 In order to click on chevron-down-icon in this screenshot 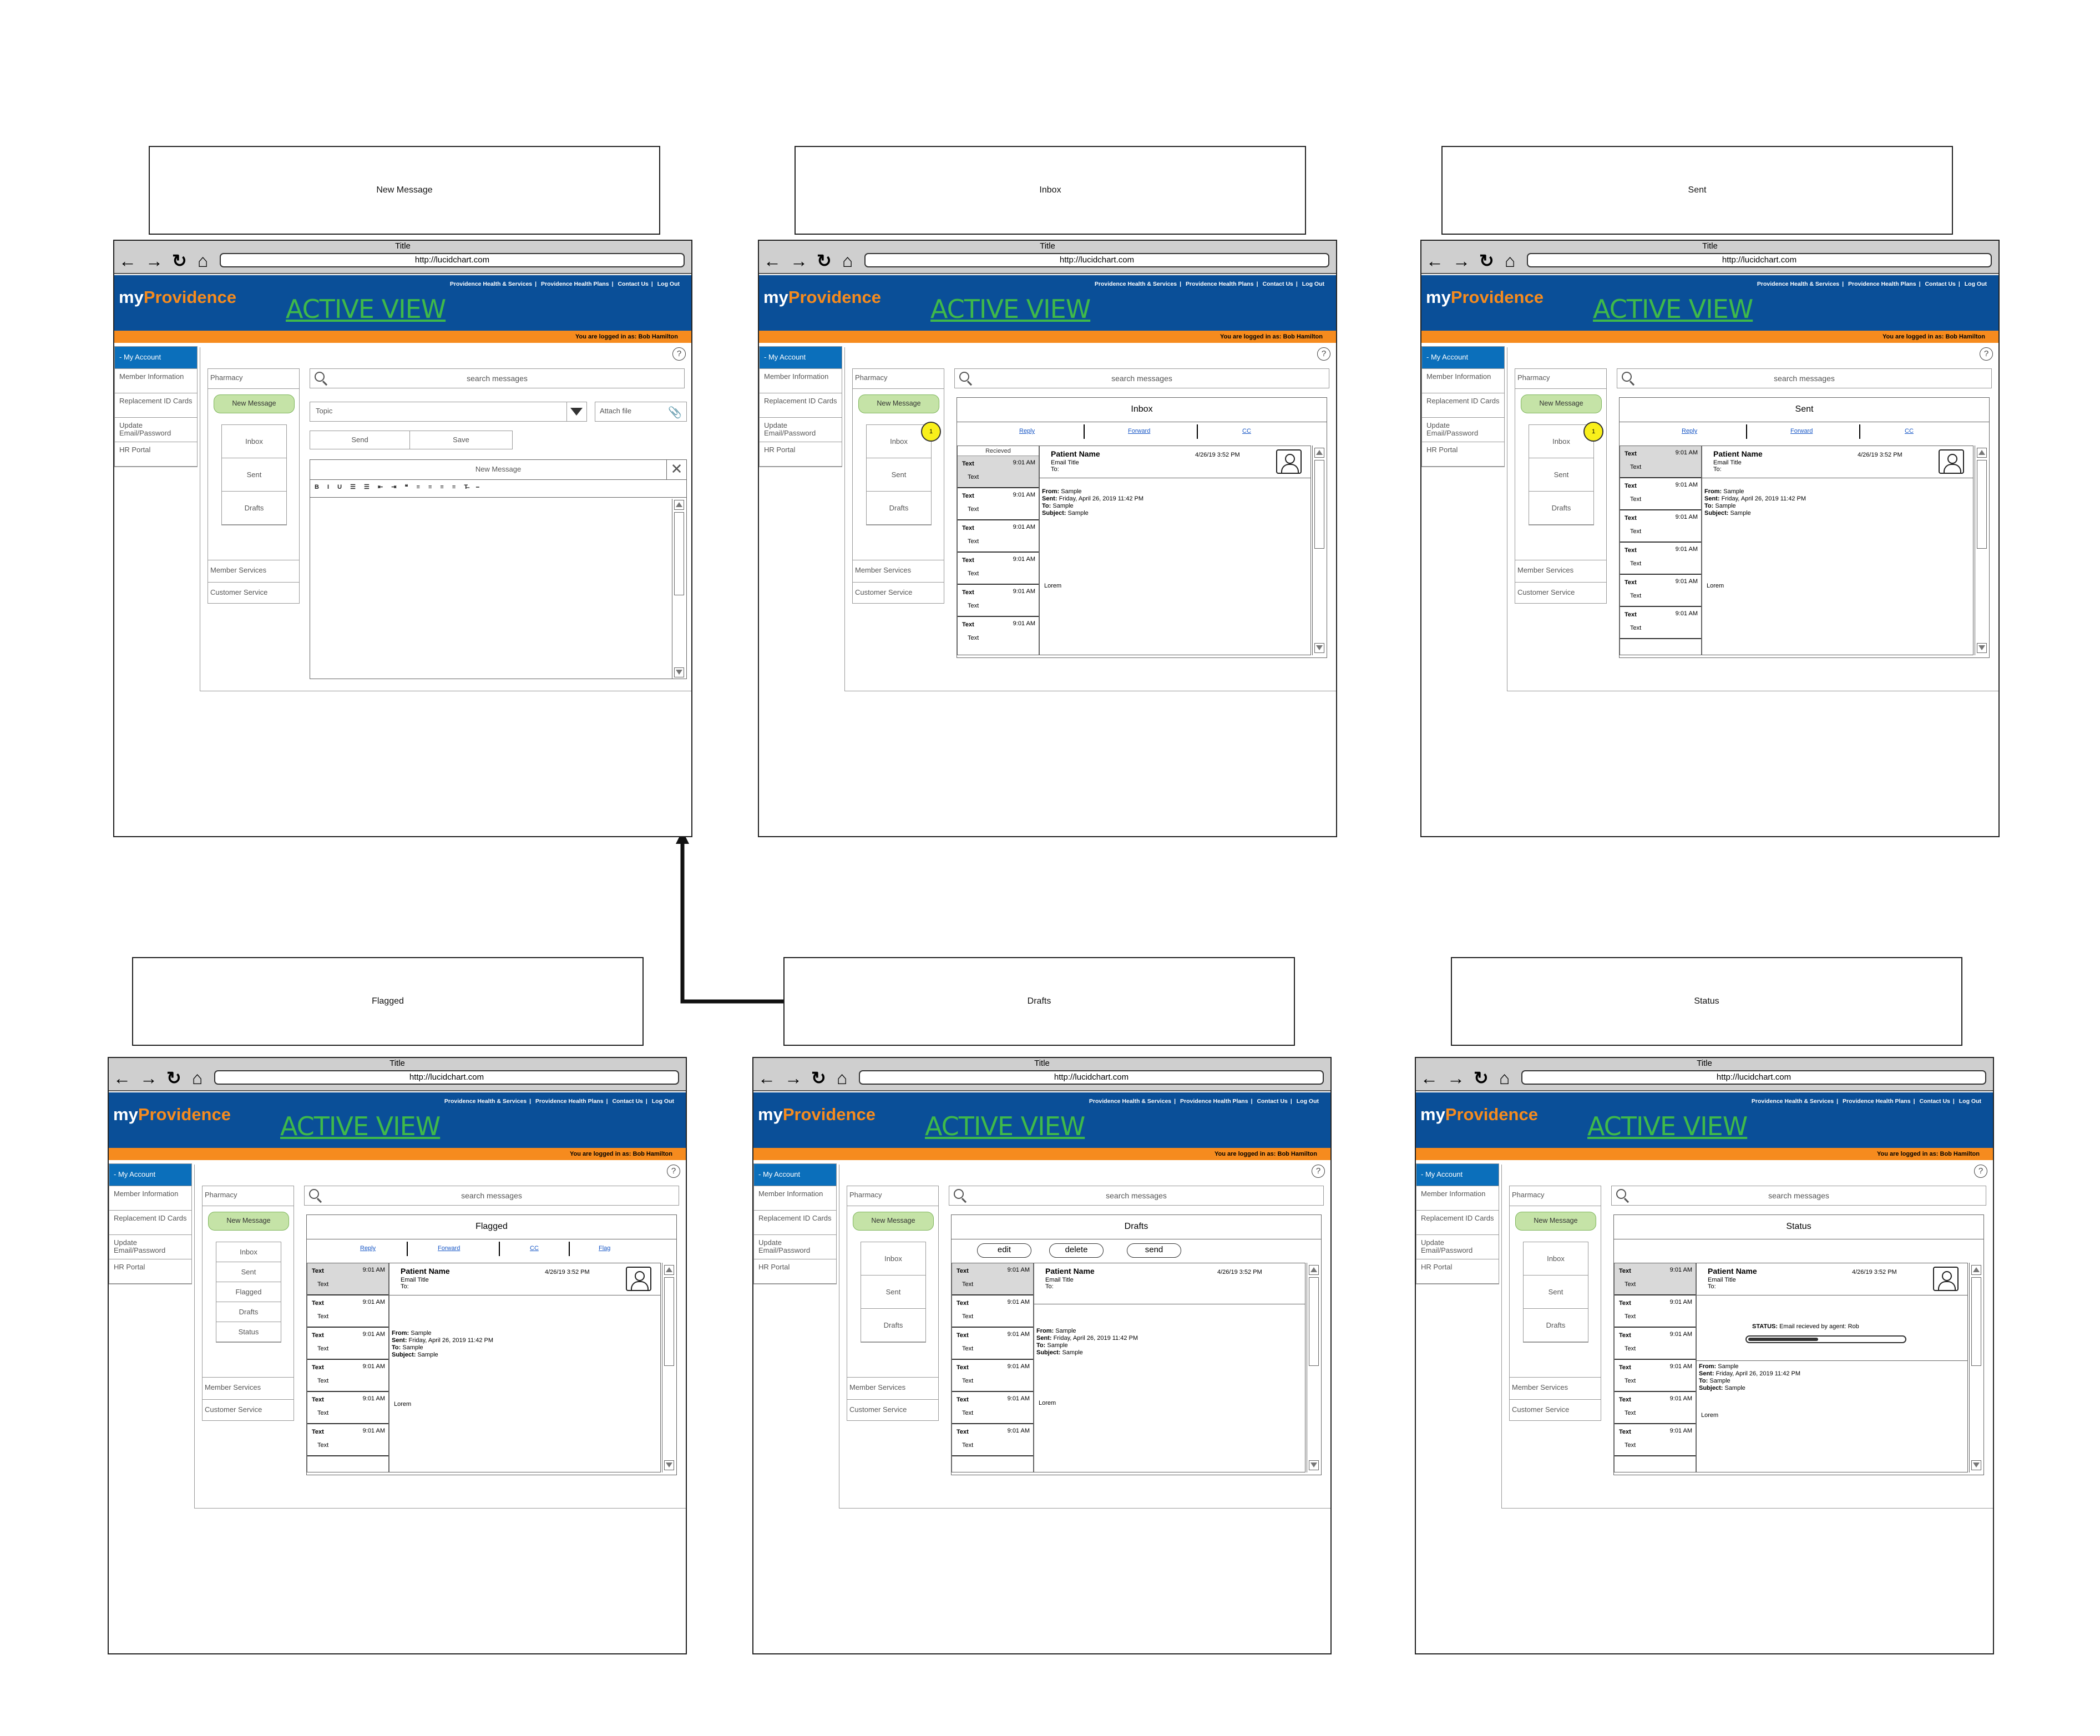, I will do `click(576, 412)`.